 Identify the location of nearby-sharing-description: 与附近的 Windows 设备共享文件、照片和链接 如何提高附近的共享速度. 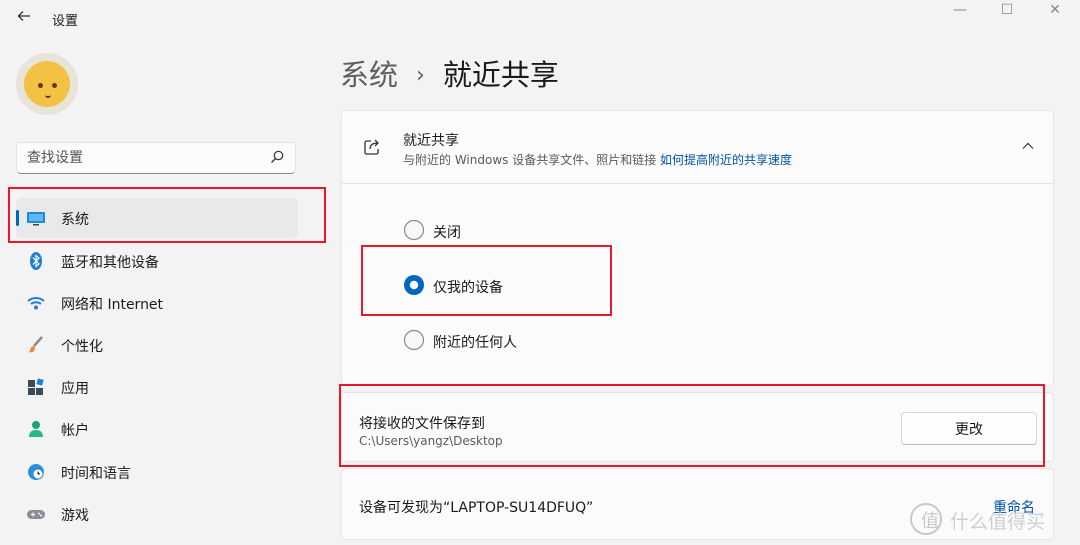
(597, 159).